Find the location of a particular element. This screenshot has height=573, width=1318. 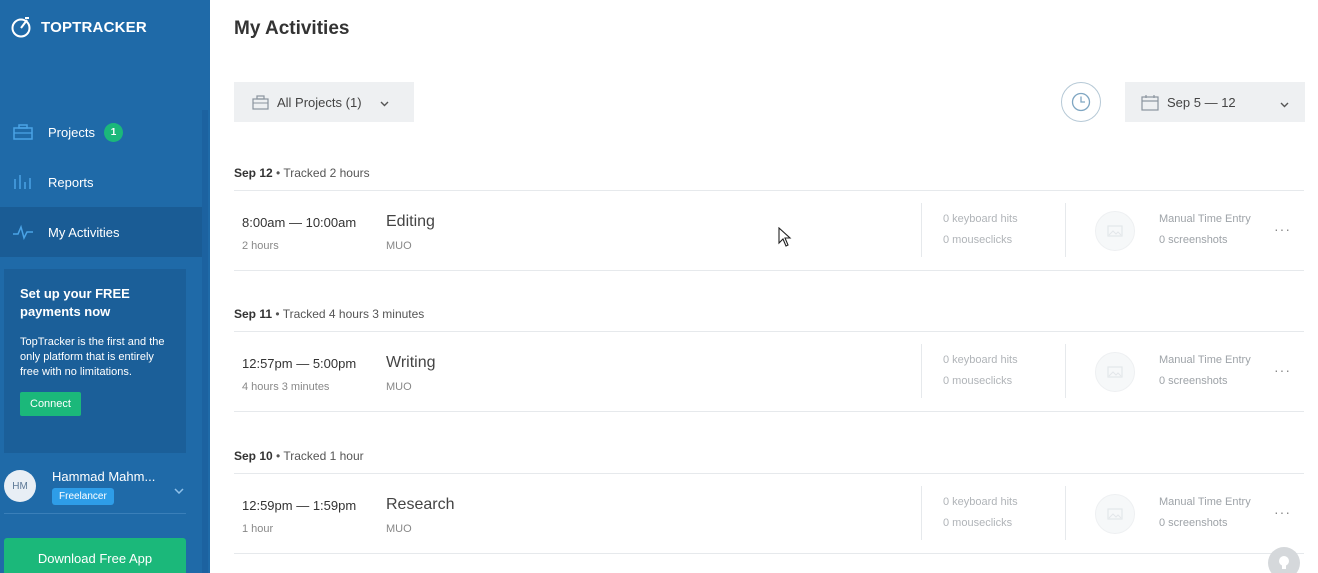

sidebar-item-label: My Activities is located at coordinates (84, 232).